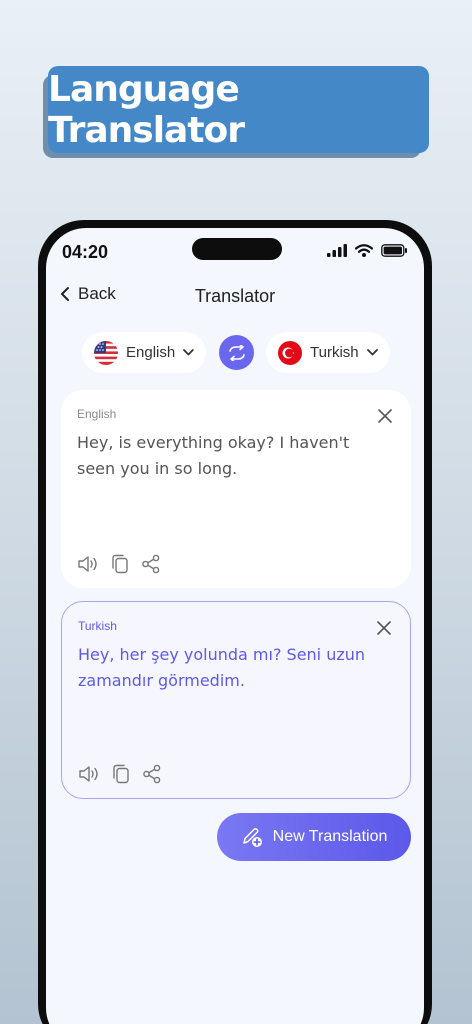 This screenshot has height=1024, width=472. I want to click on new-translation-label: New Translation, so click(330, 836).